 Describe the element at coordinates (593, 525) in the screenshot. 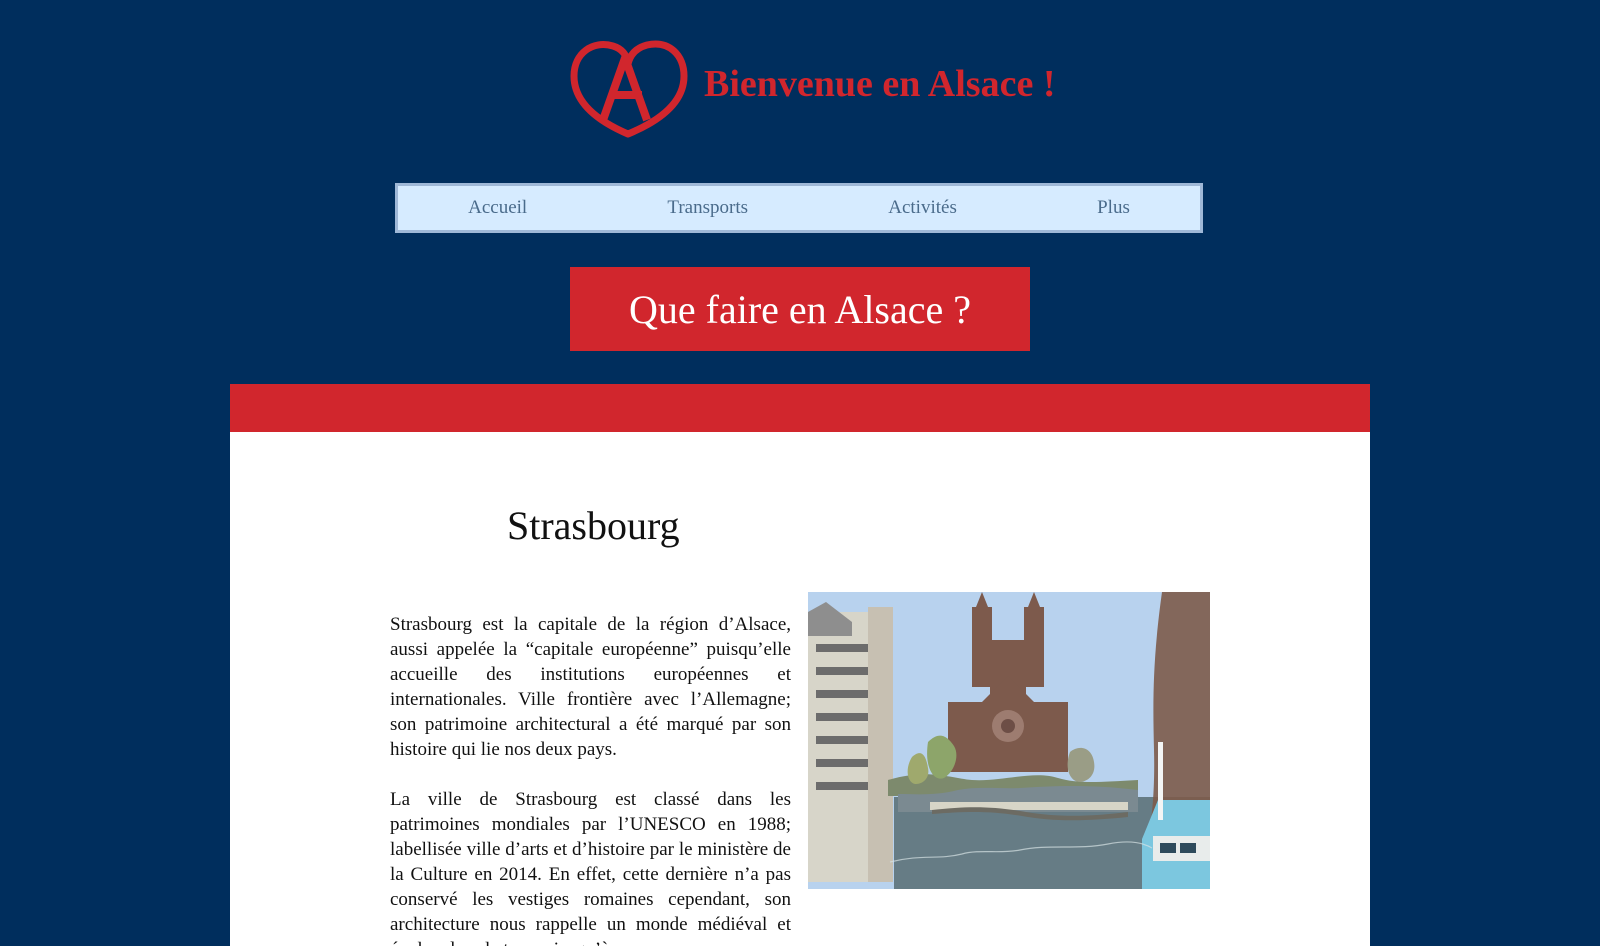

I see `strasbourg-title: Strasbourg` at that location.